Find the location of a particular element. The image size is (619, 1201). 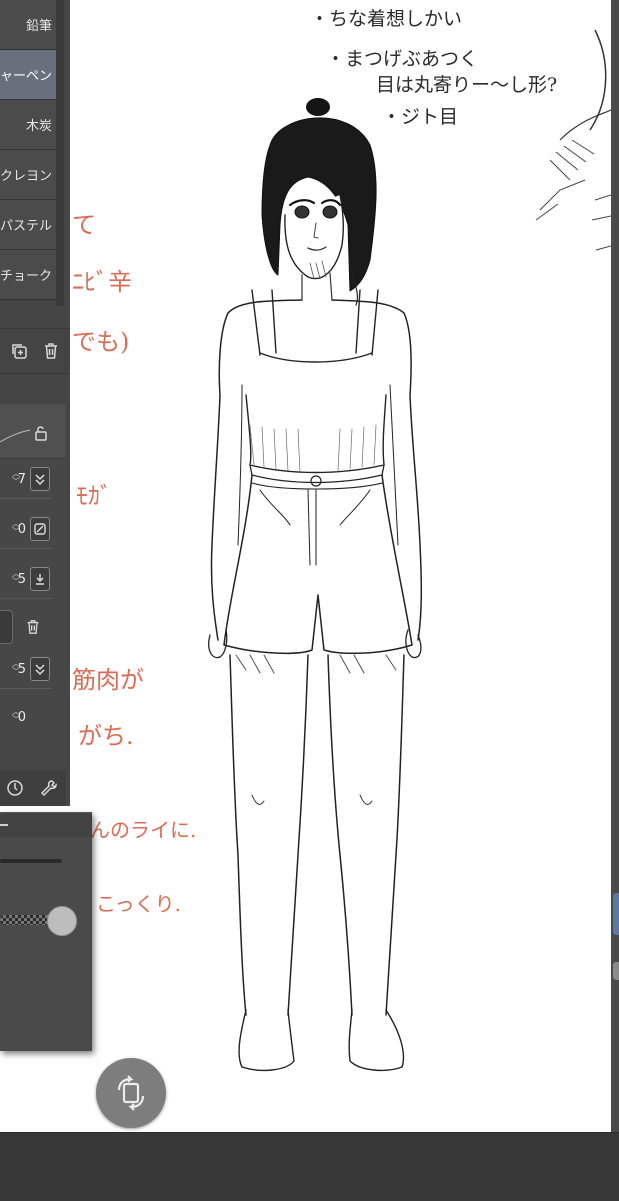

text-input is located at coordinates (6, 627).